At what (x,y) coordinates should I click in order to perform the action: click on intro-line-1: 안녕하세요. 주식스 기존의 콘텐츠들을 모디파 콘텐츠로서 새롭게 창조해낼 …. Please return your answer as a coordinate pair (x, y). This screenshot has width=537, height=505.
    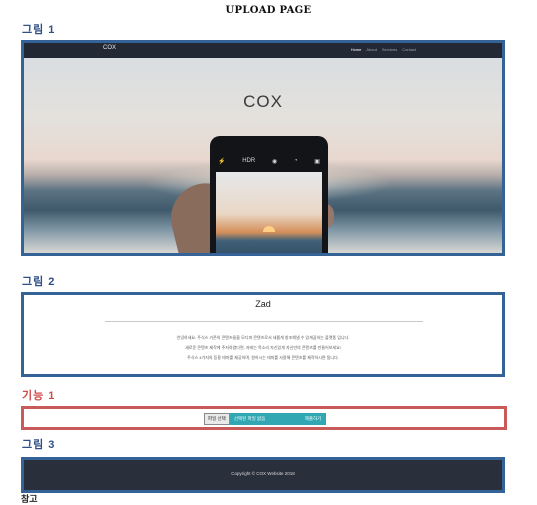
    Looking at the image, I should click on (263, 337).